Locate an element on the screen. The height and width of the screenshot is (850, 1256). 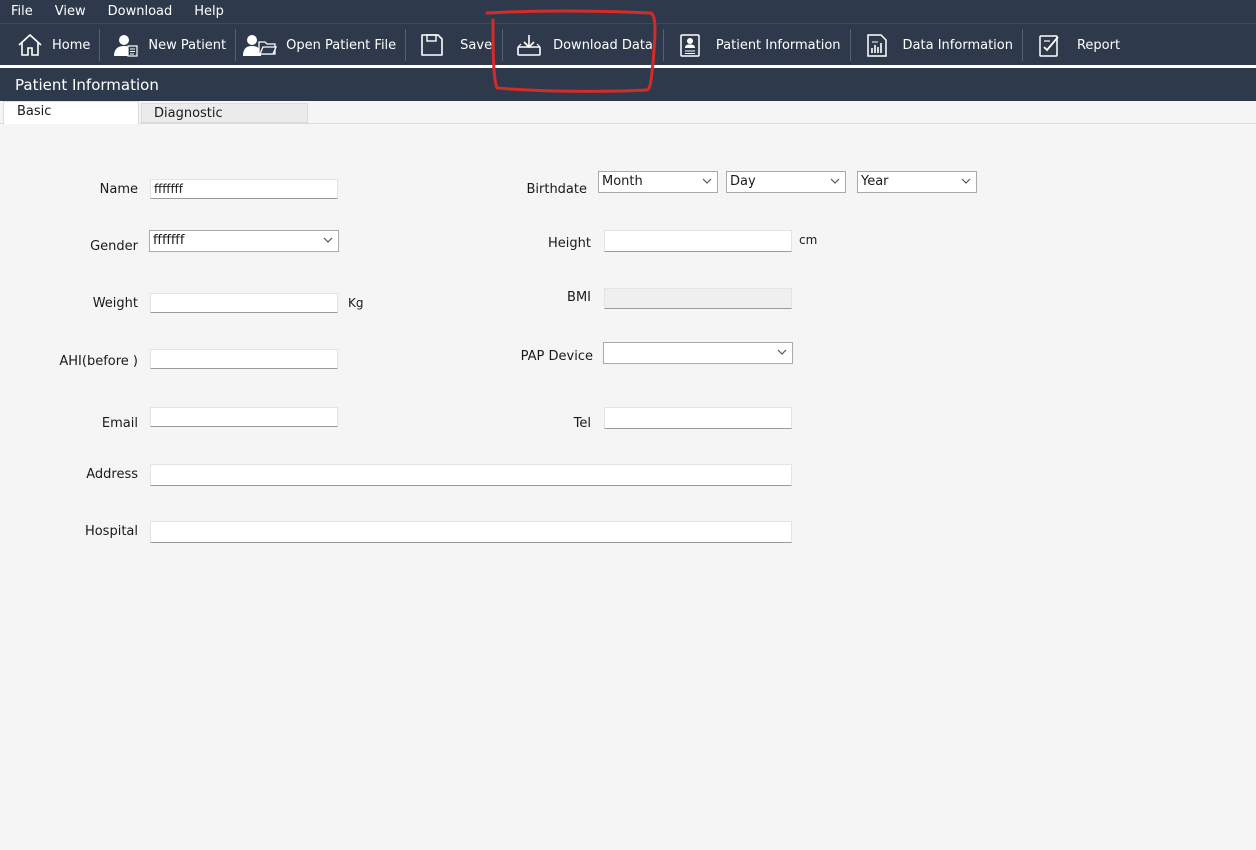
hospital-label: Hospital is located at coordinates (111, 531).